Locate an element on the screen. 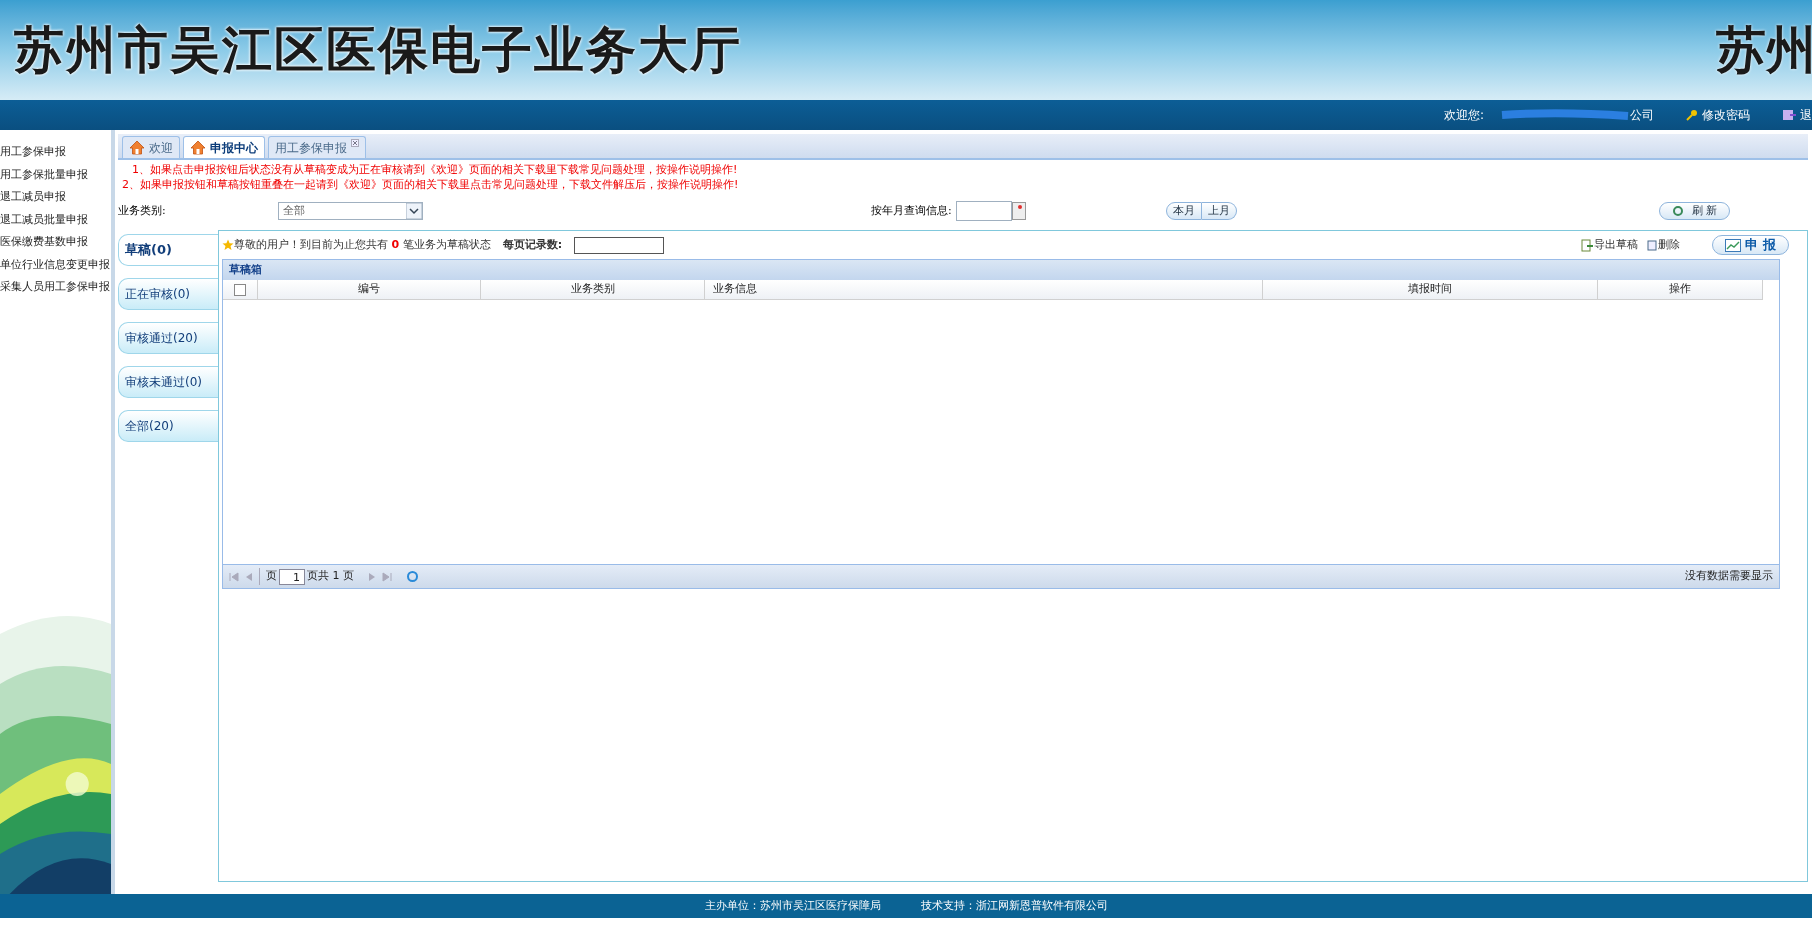 The height and width of the screenshot is (936, 1812). chart-icon is located at coordinates (1733, 245).